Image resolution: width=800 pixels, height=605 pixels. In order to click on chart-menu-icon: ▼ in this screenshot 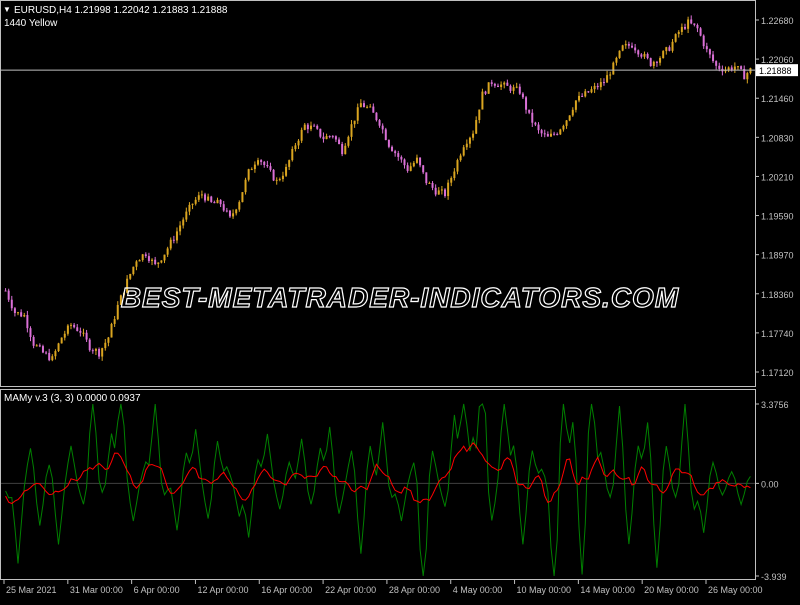, I will do `click(7, 9)`.